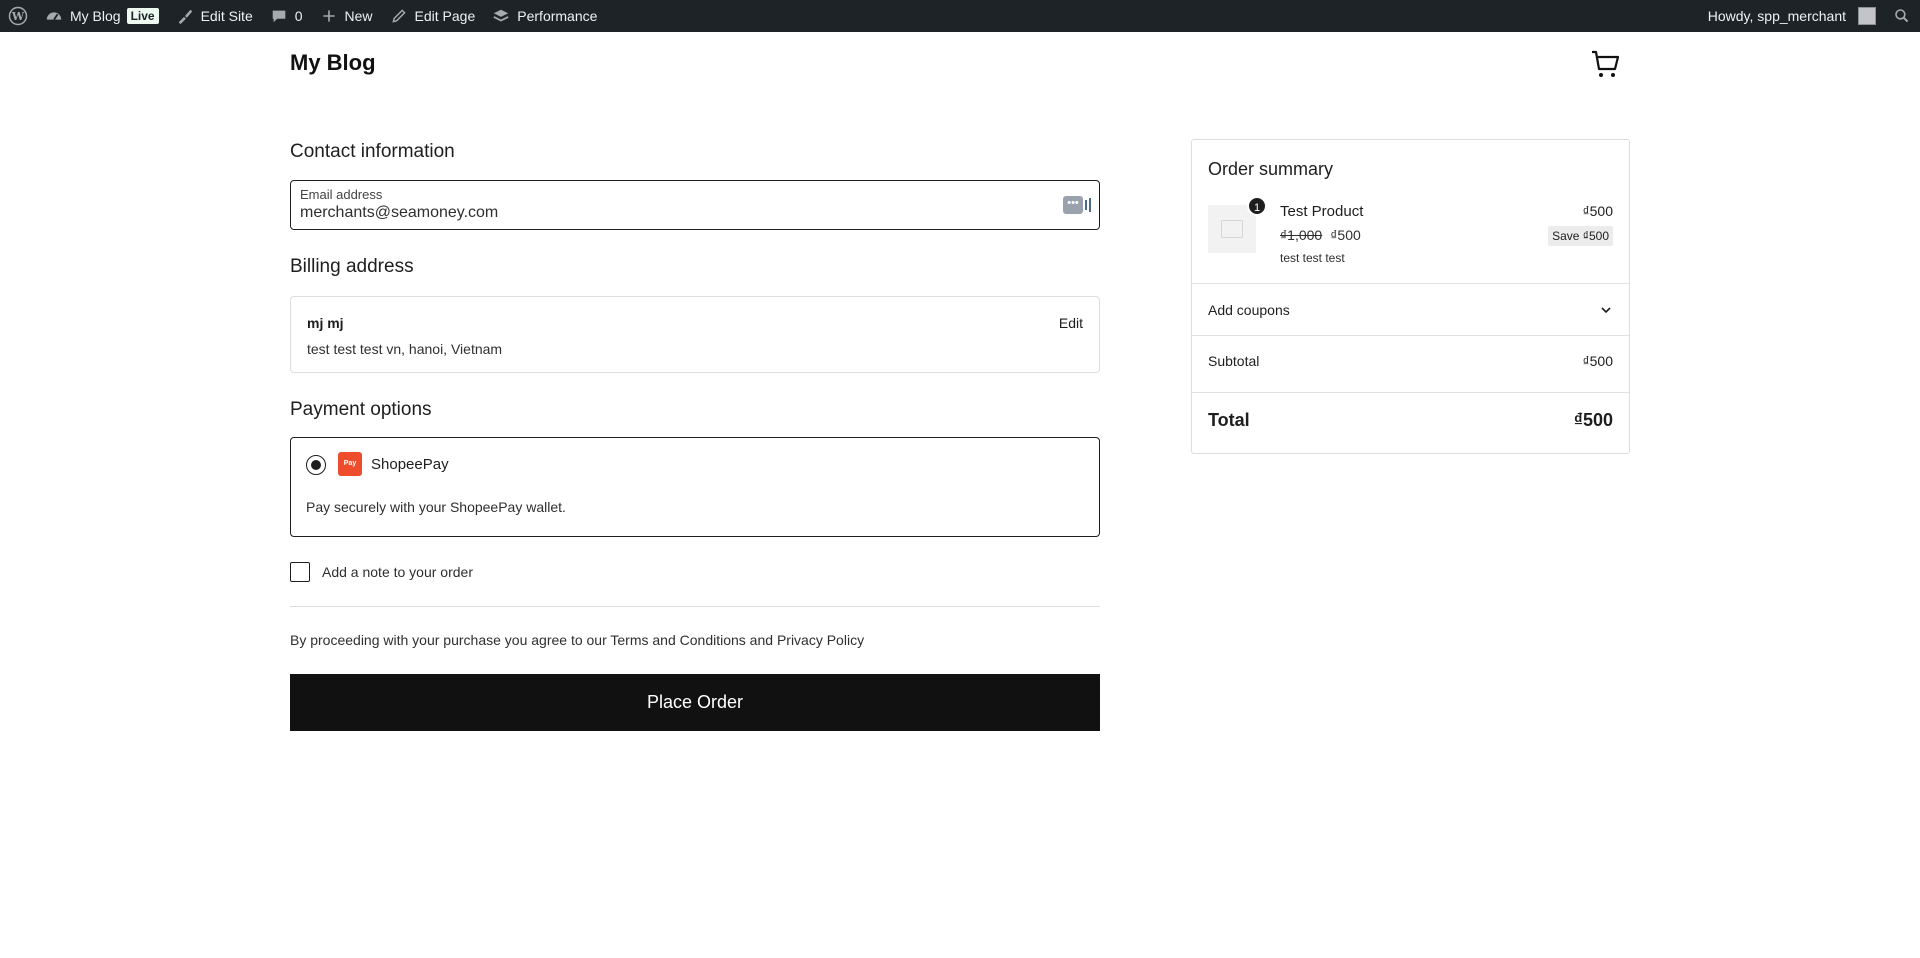 This screenshot has width=1920, height=958. What do you see at coordinates (445, 16) in the screenshot?
I see `edit-page-label: Edit Page` at bounding box center [445, 16].